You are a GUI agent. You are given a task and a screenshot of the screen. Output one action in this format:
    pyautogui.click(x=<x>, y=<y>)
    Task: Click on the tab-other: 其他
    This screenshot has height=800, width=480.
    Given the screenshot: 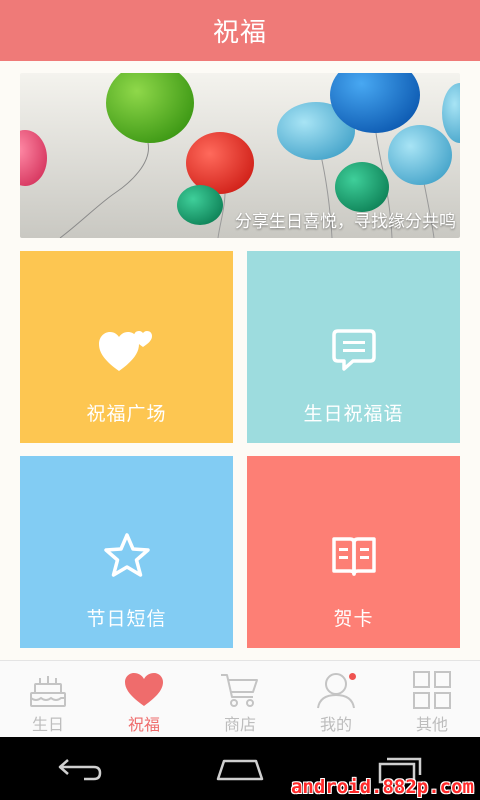 What is the action you would take?
    pyautogui.click(x=432, y=699)
    